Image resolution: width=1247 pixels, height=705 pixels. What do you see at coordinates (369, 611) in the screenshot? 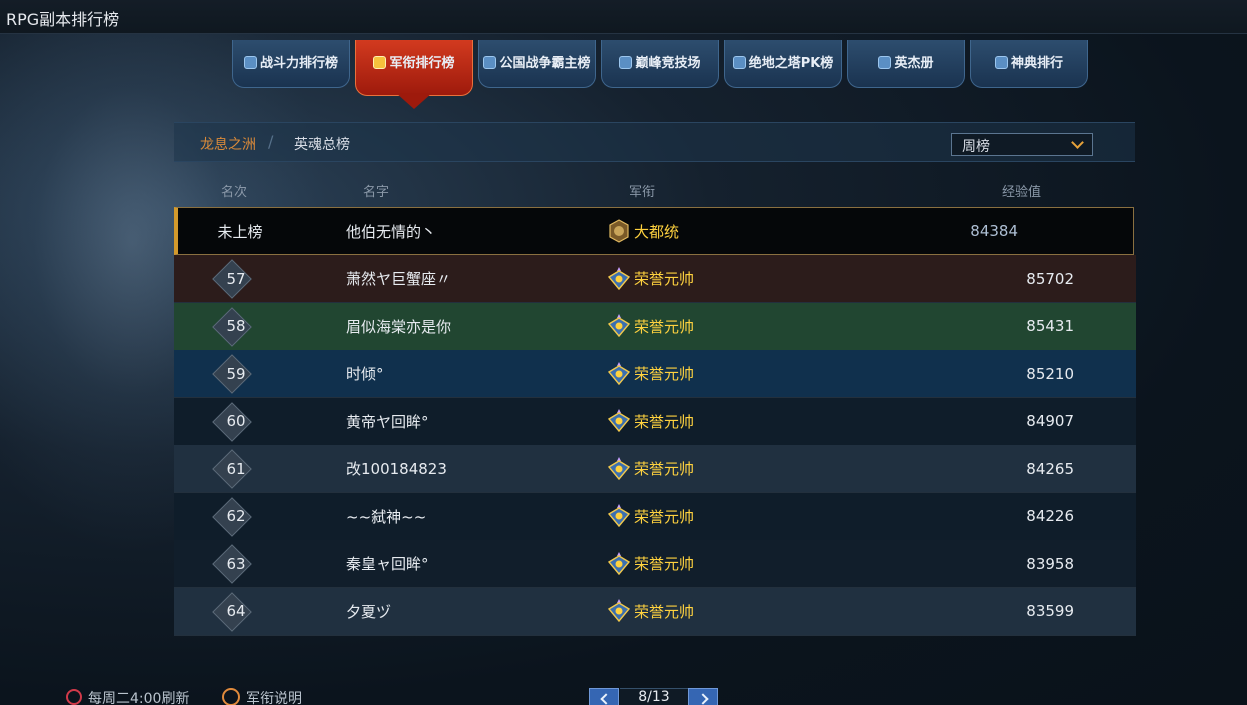
I see `row-name: 夕夏ヅ` at bounding box center [369, 611].